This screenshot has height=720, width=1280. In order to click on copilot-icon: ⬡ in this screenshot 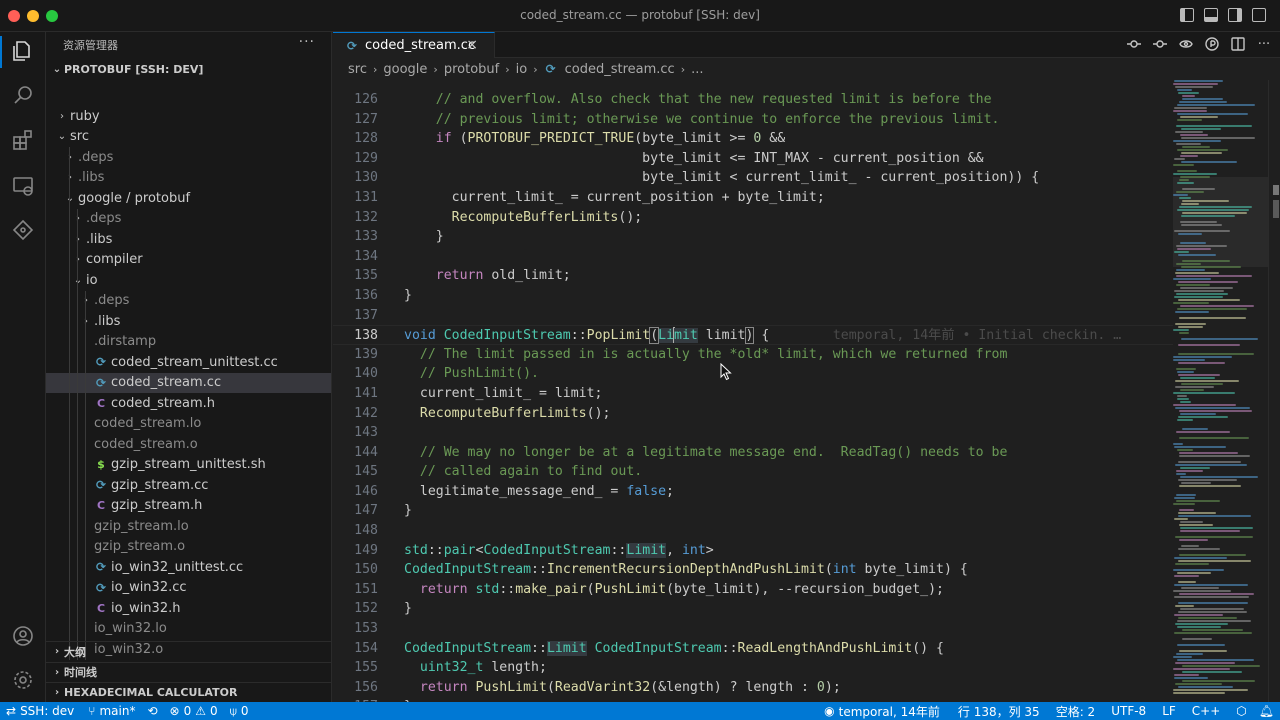, I will do `click(1239, 711)`.